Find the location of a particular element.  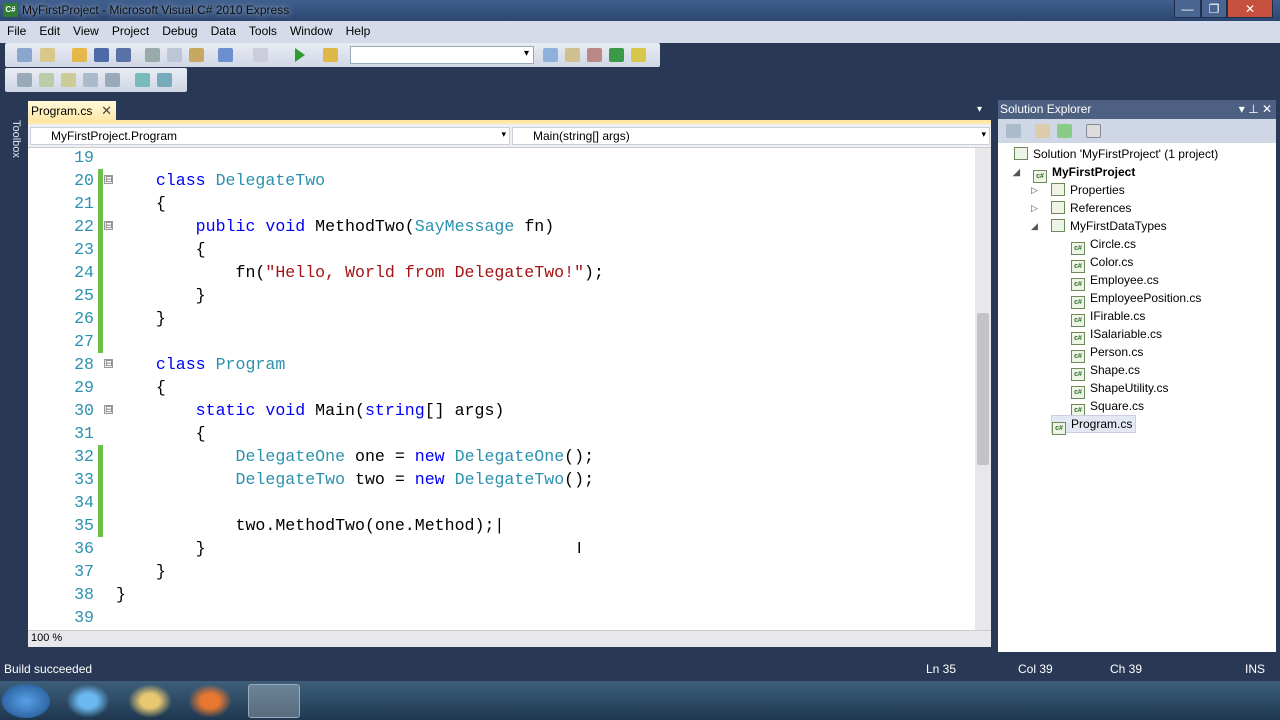

tree-node: c# Square.cs is located at coordinates (1107, 407).